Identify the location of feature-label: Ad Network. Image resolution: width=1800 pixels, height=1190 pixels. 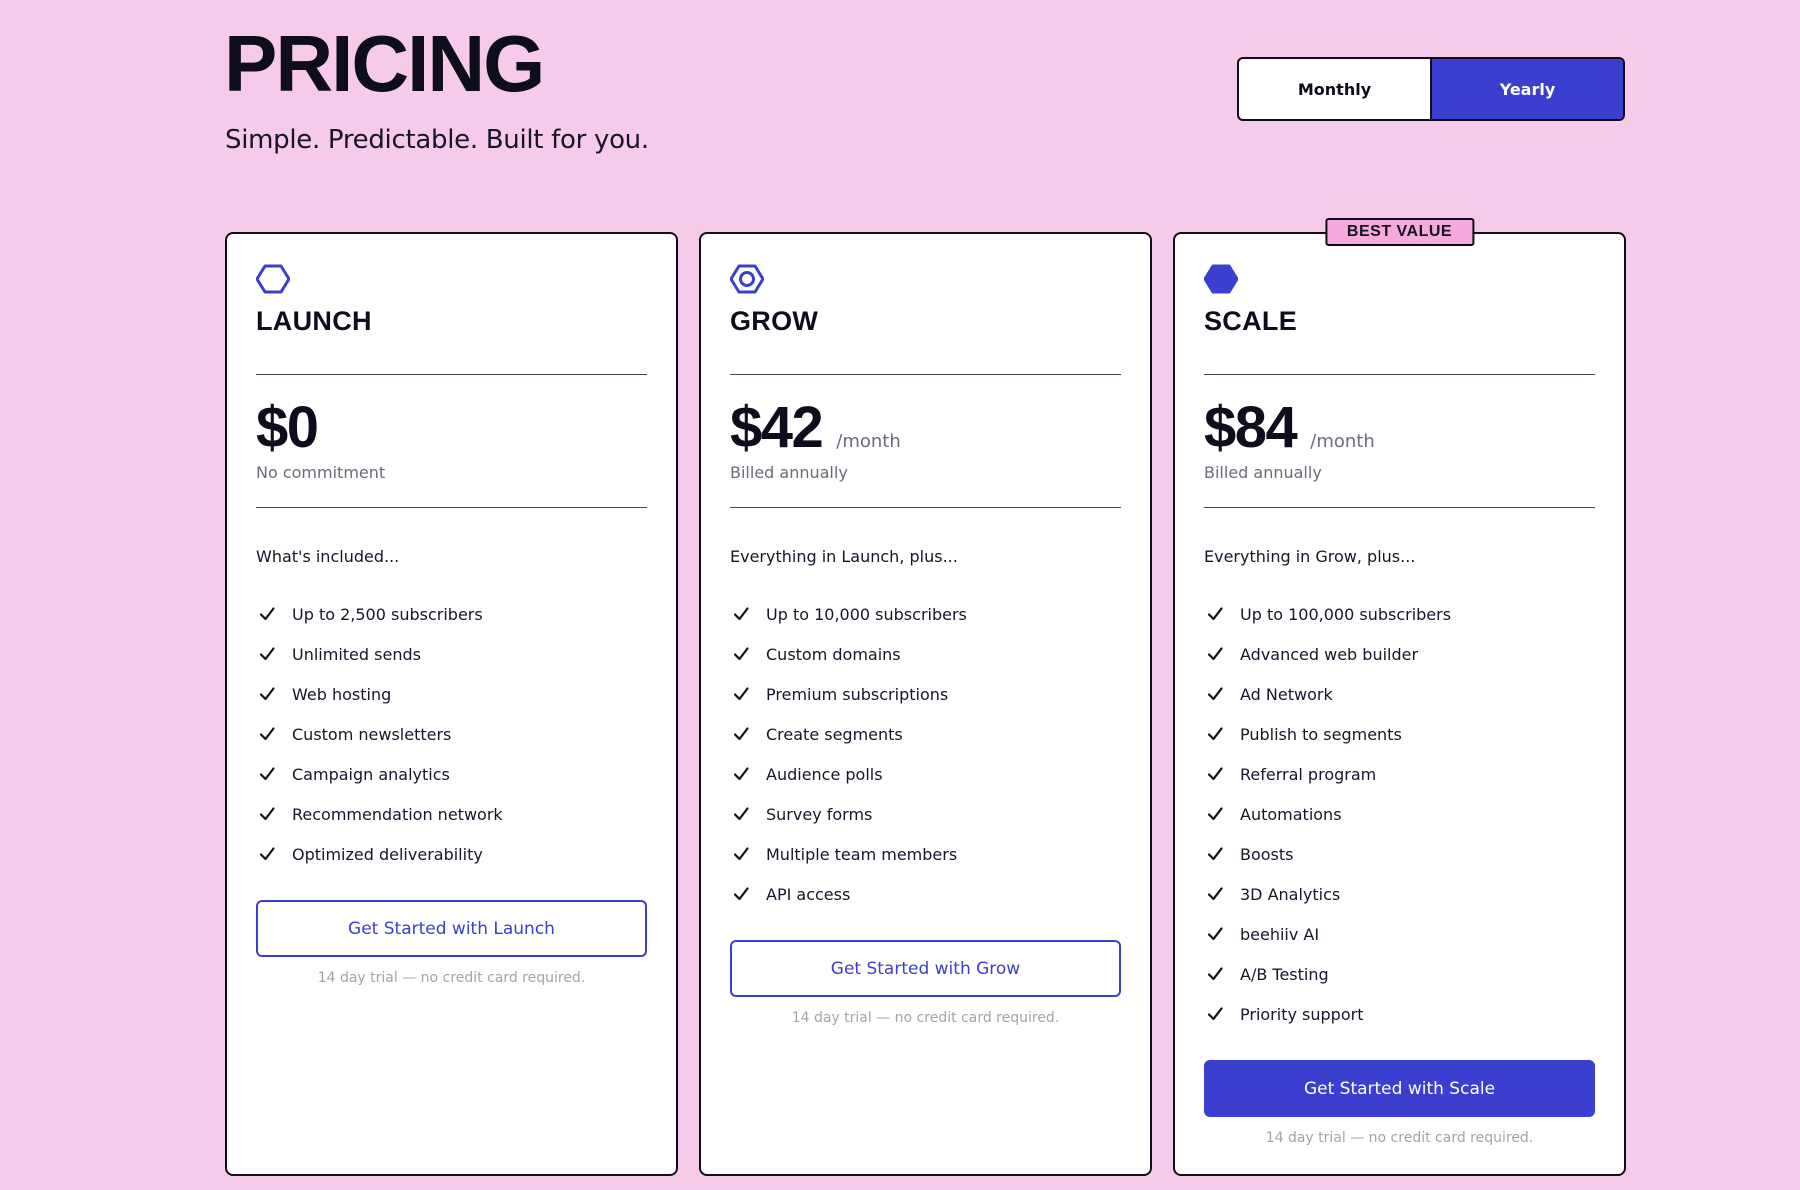
(1286, 694).